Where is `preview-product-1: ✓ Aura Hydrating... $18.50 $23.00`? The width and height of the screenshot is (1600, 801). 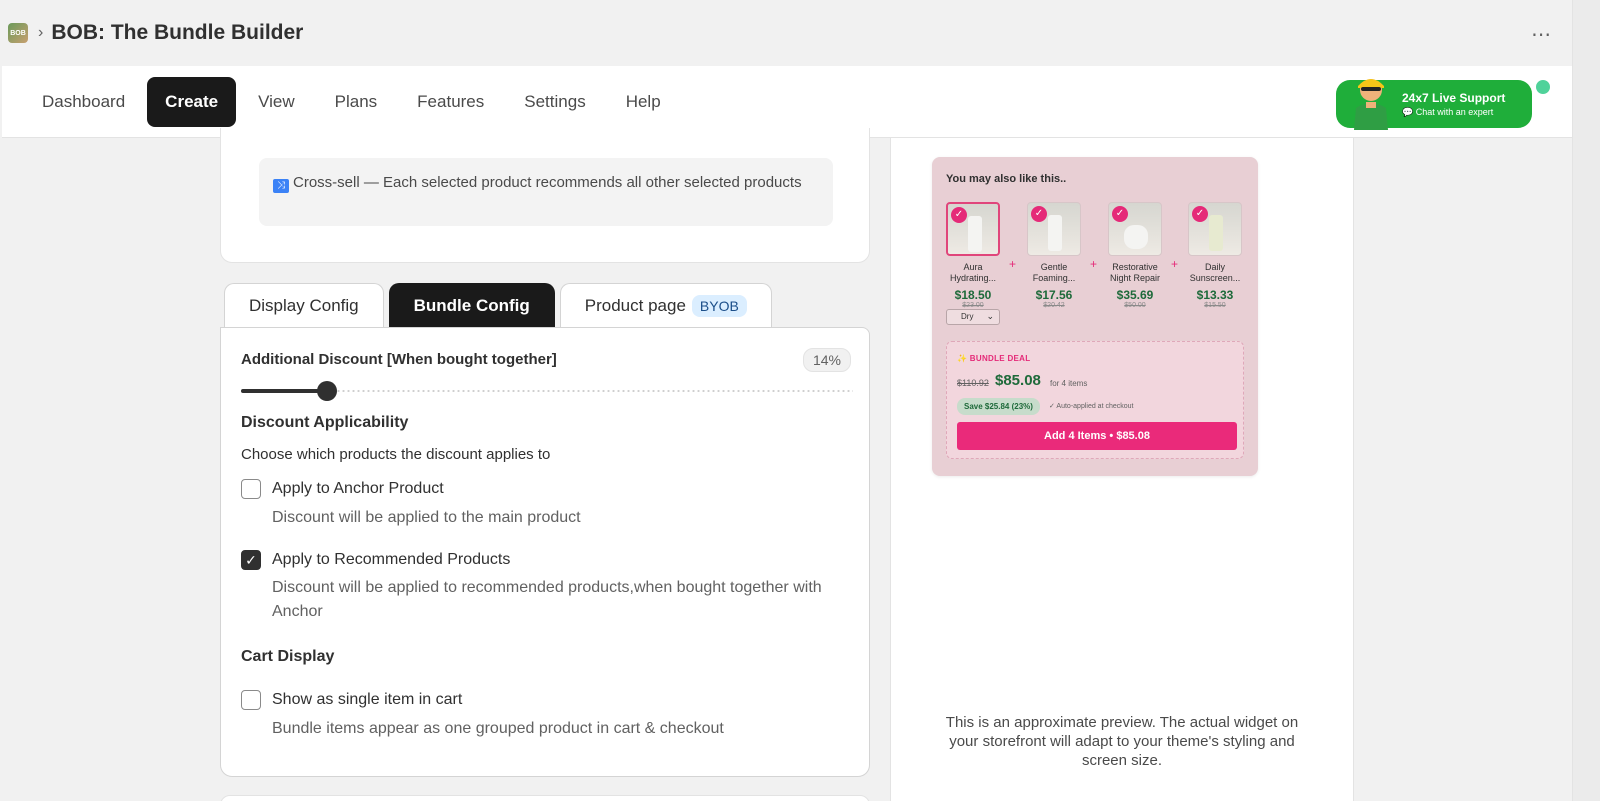 preview-product-1: ✓ Aura Hydrating... $18.50 $23.00 is located at coordinates (973, 255).